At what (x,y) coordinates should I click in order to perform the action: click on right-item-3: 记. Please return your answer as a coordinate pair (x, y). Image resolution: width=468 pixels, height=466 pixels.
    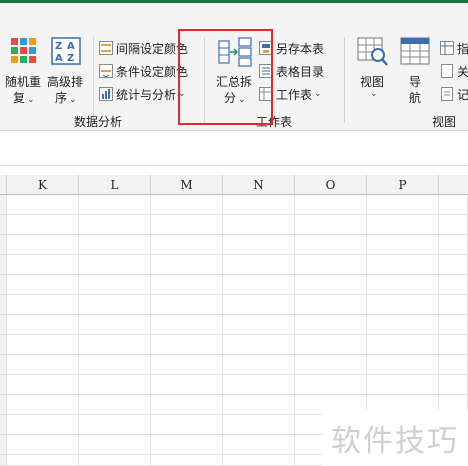
    Looking at the image, I should click on (454, 94).